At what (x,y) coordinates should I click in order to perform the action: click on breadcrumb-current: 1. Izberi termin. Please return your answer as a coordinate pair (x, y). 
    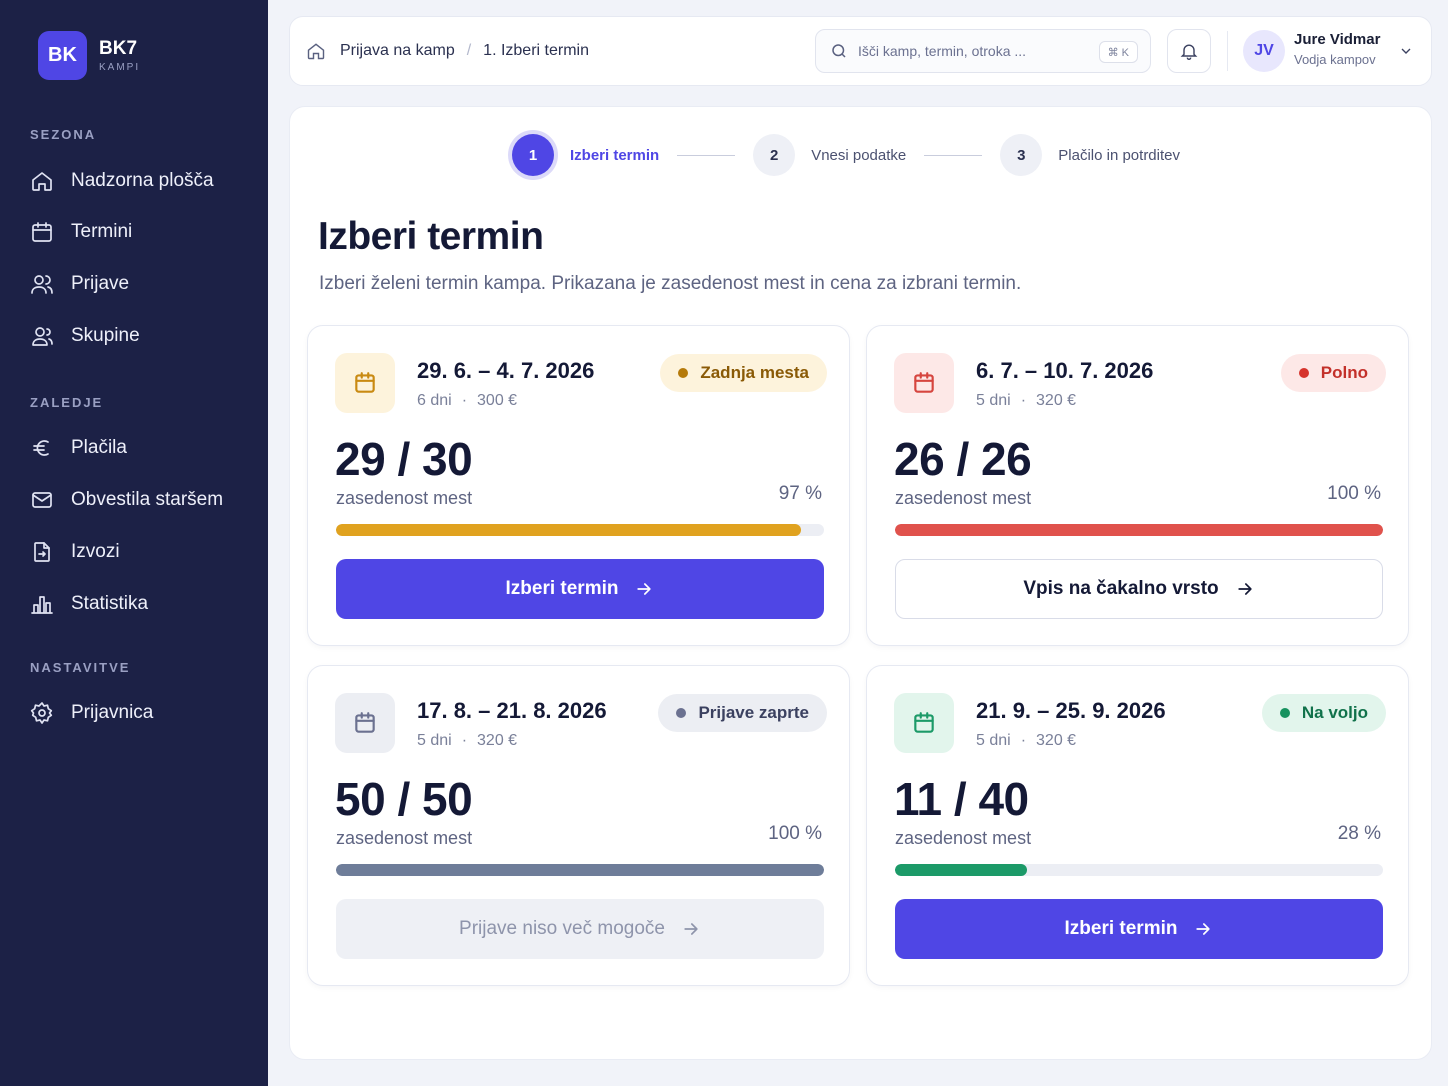
    Looking at the image, I should click on (536, 50).